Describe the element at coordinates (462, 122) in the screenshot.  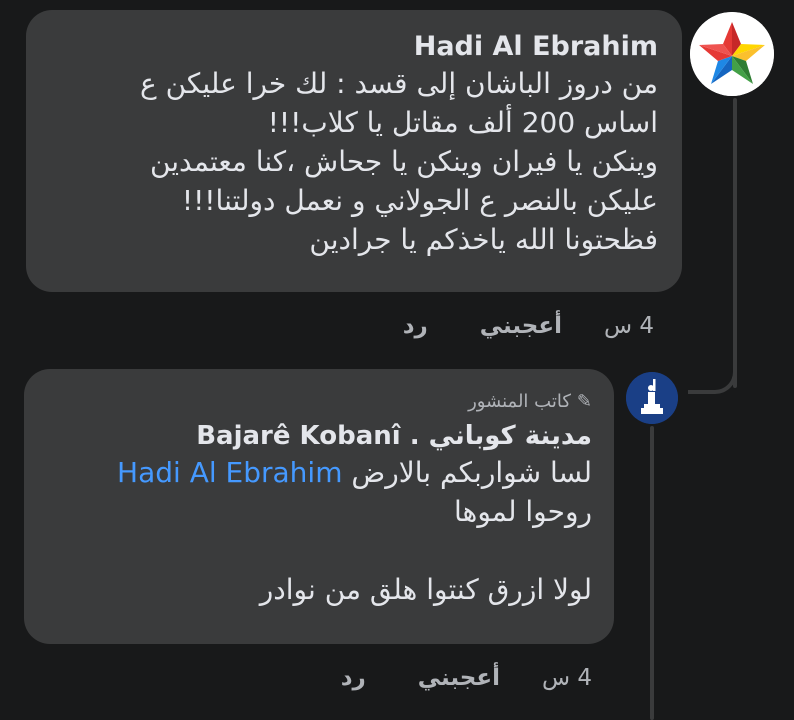
I see `comment-text-line: اساس 200 ألف مقاتل يا كلاب!!!` at that location.